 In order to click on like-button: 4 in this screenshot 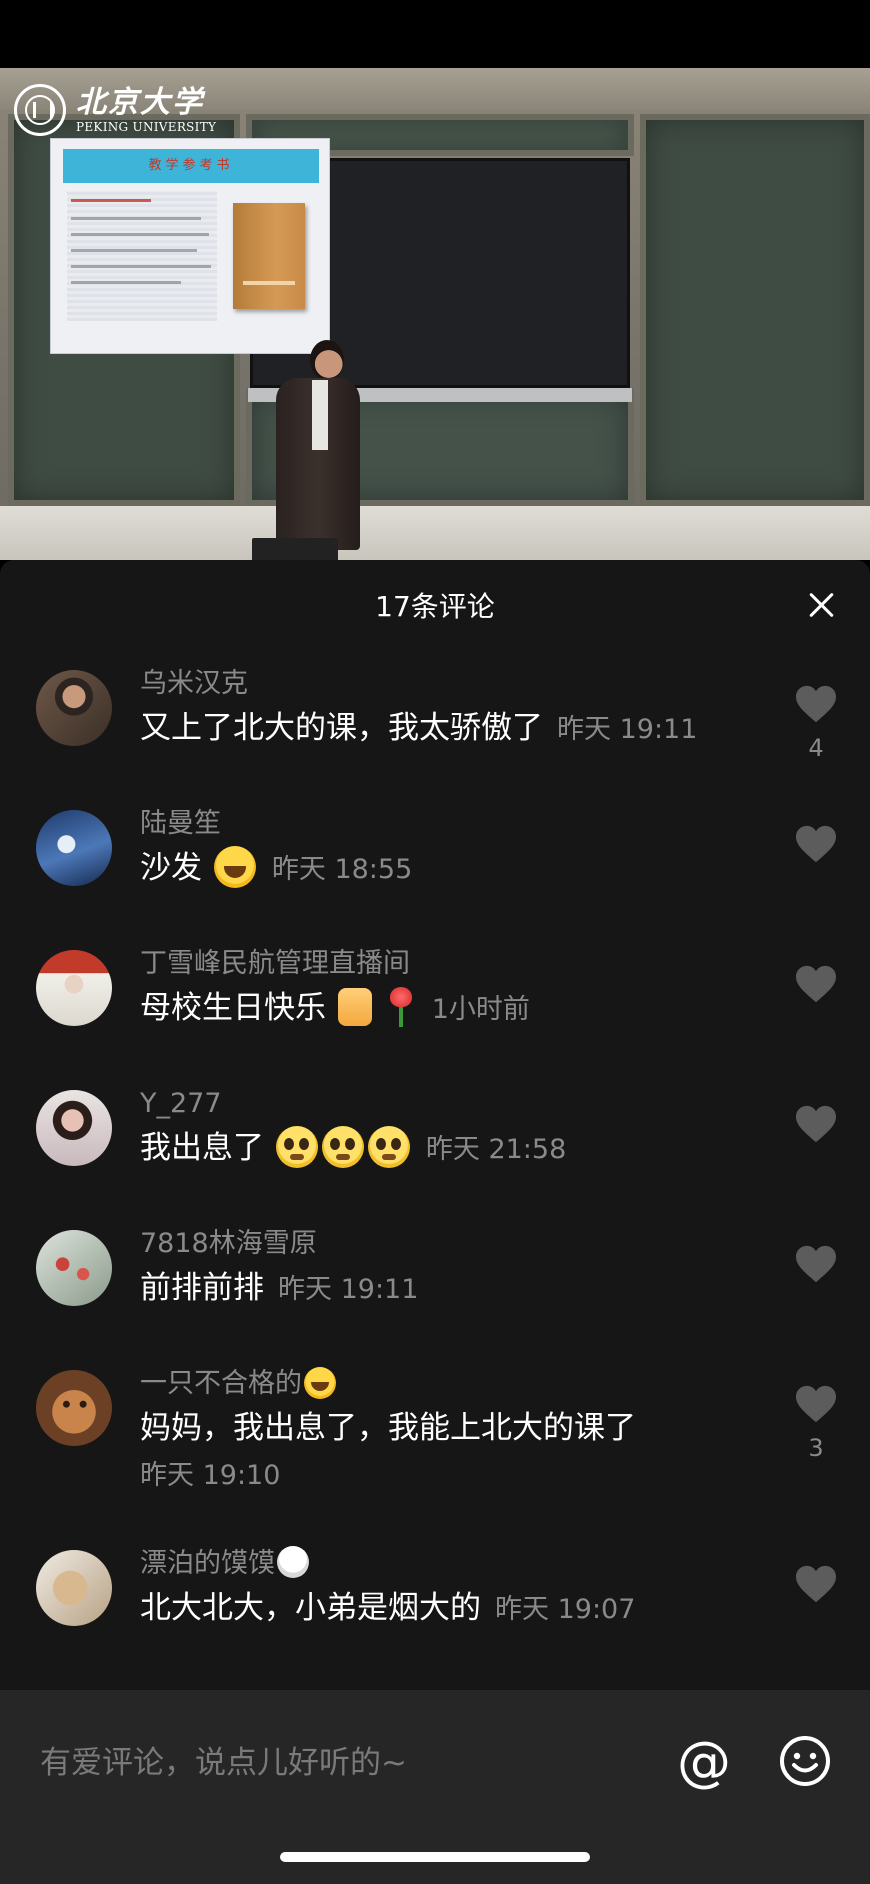, I will do `click(816, 723)`.